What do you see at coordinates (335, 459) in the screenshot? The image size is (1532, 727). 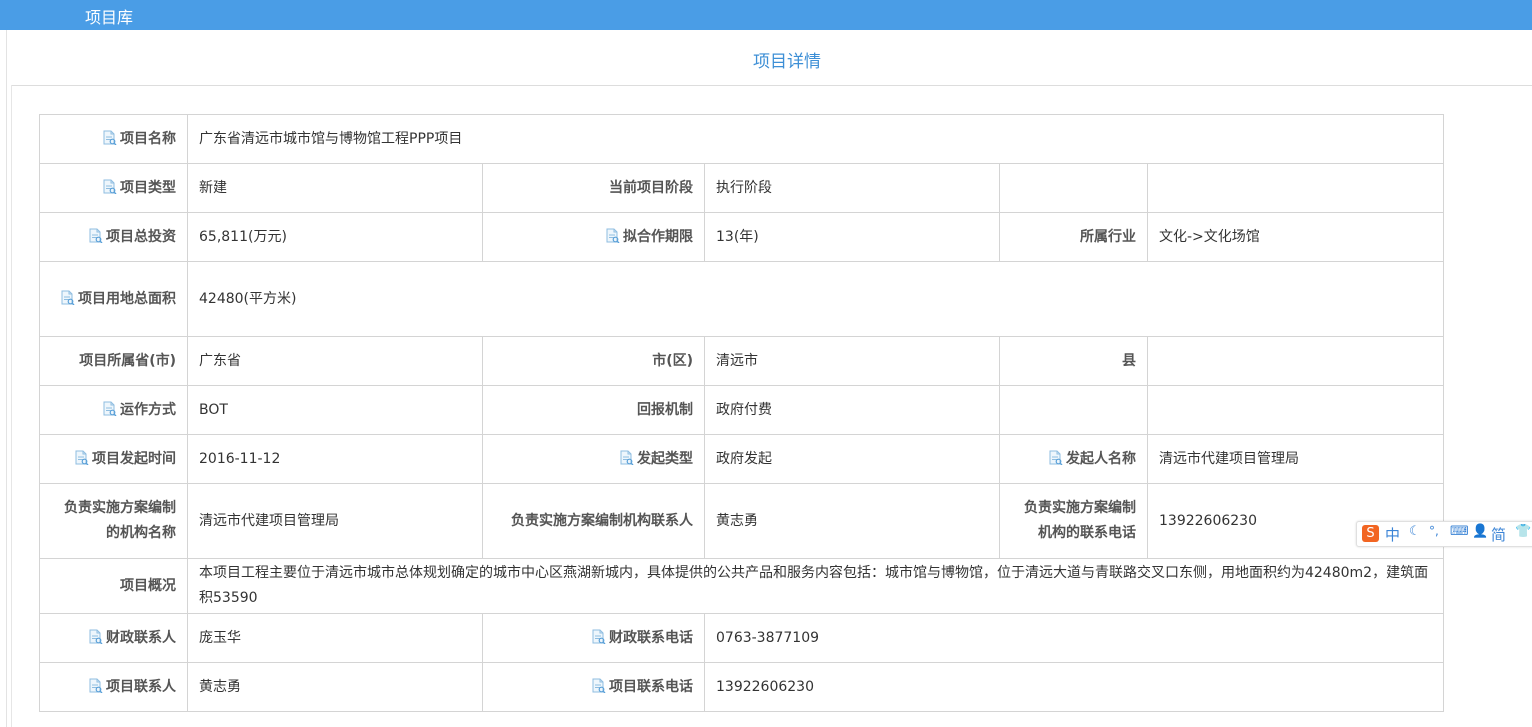 I see `launch-date-value: 2016-11-12` at bounding box center [335, 459].